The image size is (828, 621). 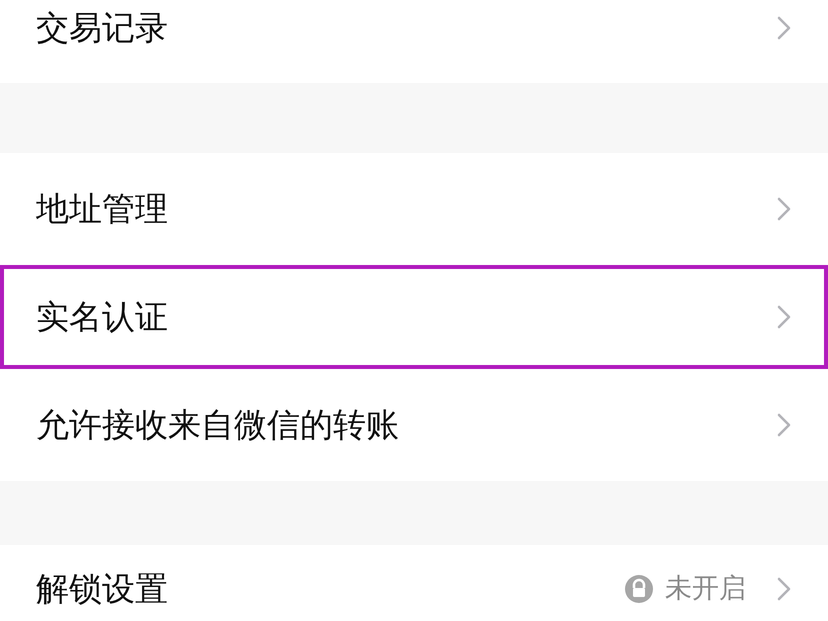 What do you see at coordinates (102, 317) in the screenshot?
I see `row-label: 实名认证` at bounding box center [102, 317].